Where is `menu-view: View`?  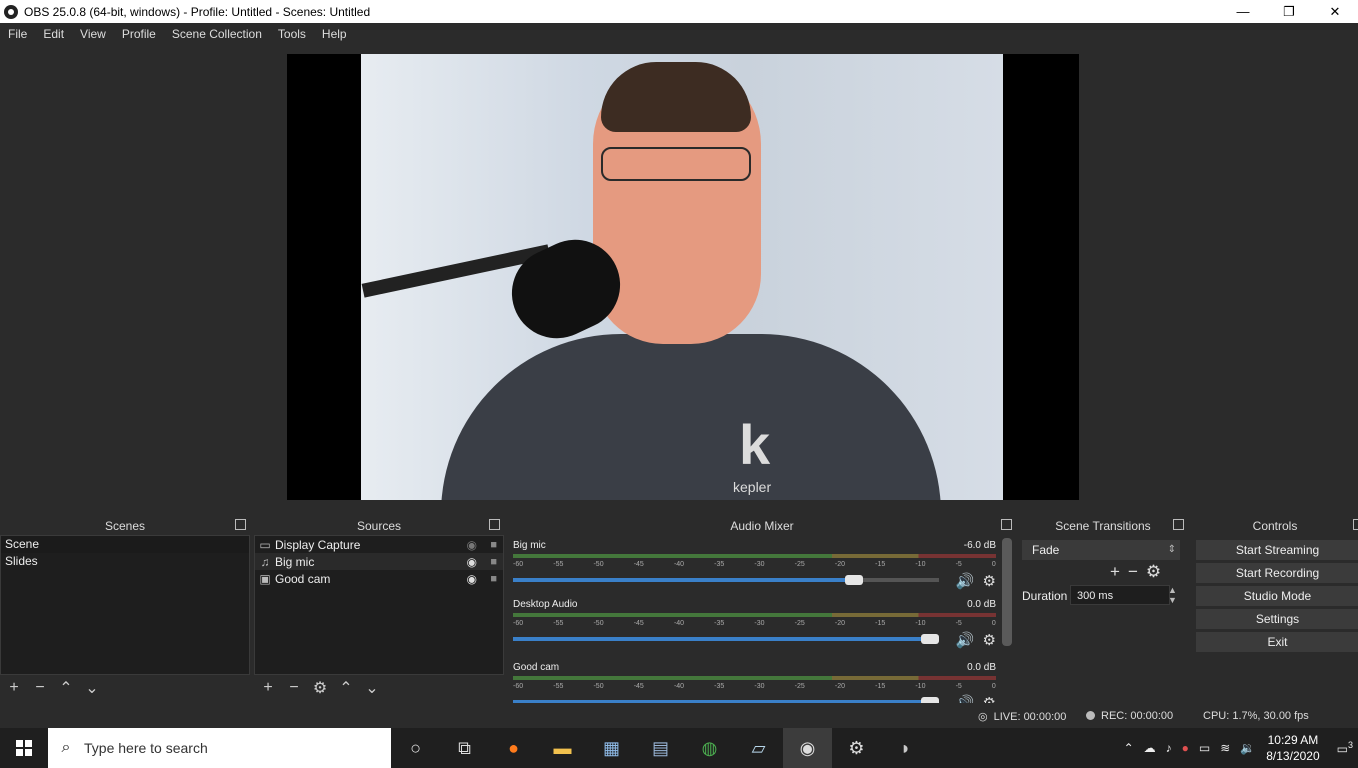 menu-view: View is located at coordinates (93, 34).